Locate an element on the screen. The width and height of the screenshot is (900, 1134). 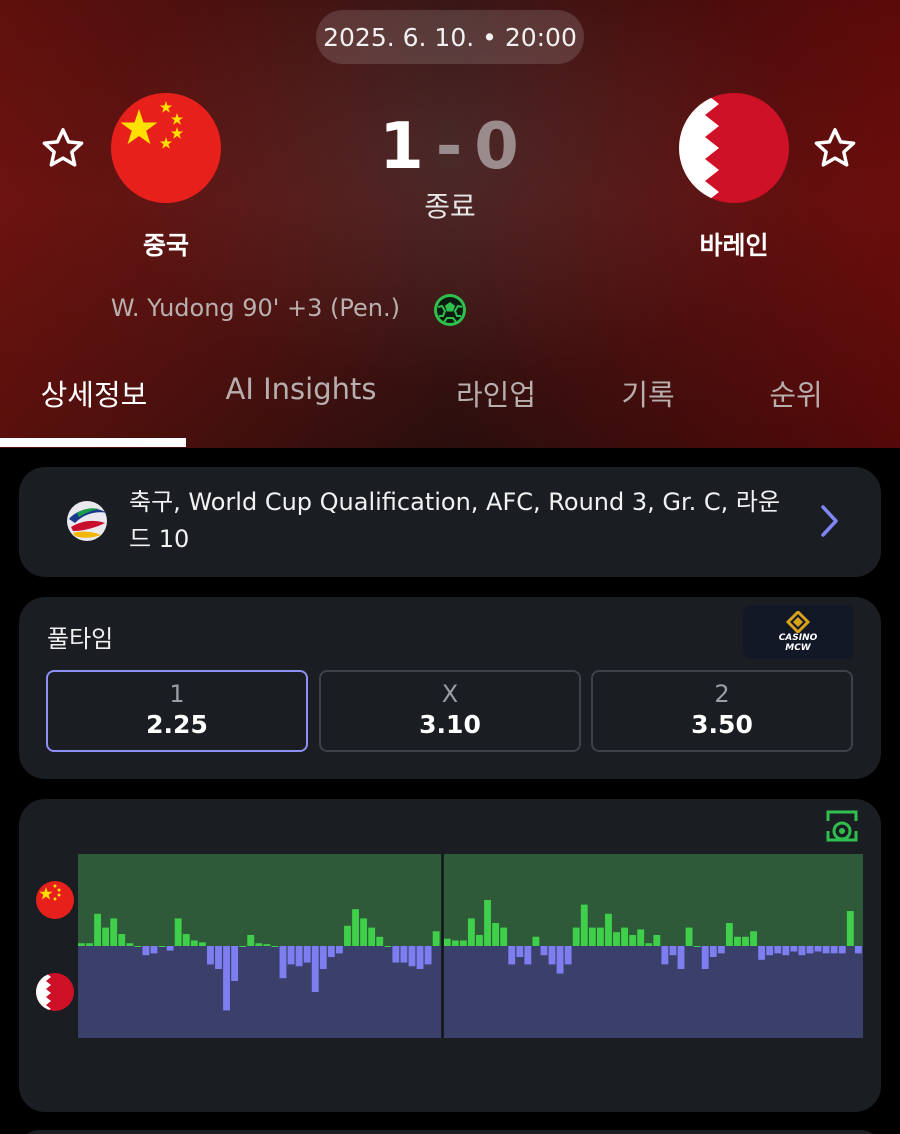
next-card-edge is located at coordinates (450, 1132).